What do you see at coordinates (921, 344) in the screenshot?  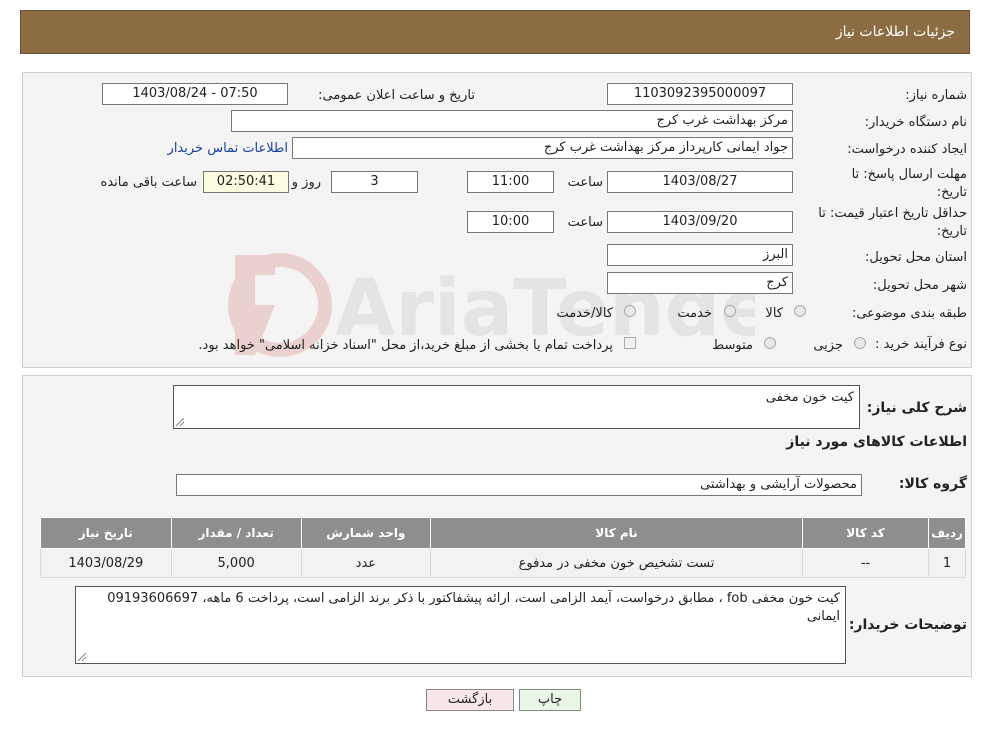 I see `process-label: نوع فرآیند خرید :` at bounding box center [921, 344].